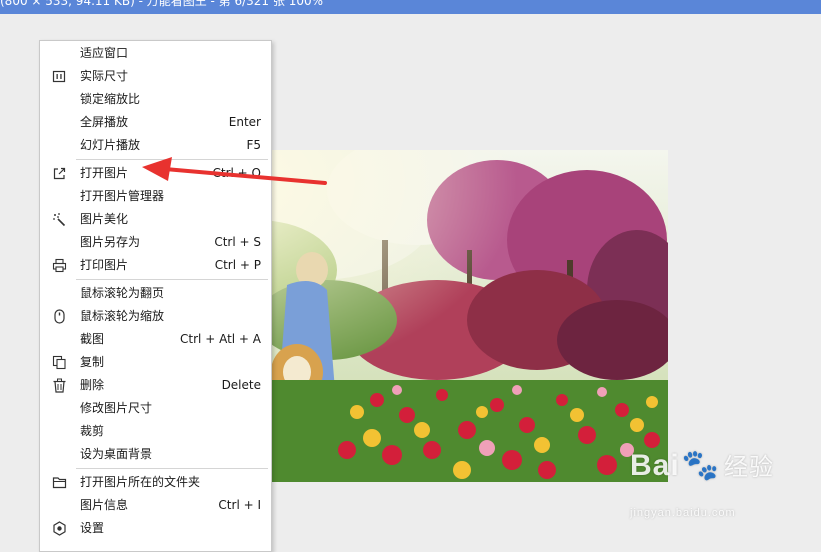 This screenshot has width=821, height=552. What do you see at coordinates (155, 76) in the screenshot?
I see `menu-item-actual-size: 实际尺寸` at bounding box center [155, 76].